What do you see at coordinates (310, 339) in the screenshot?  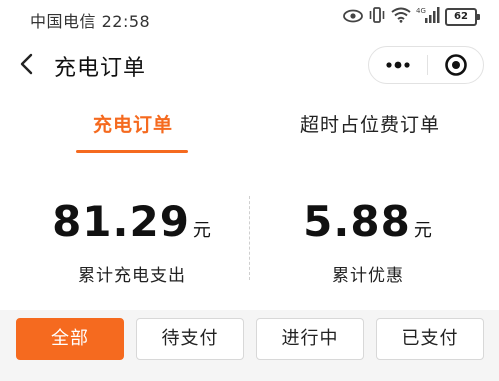 I see `filter-in-progress-button: 进行中` at bounding box center [310, 339].